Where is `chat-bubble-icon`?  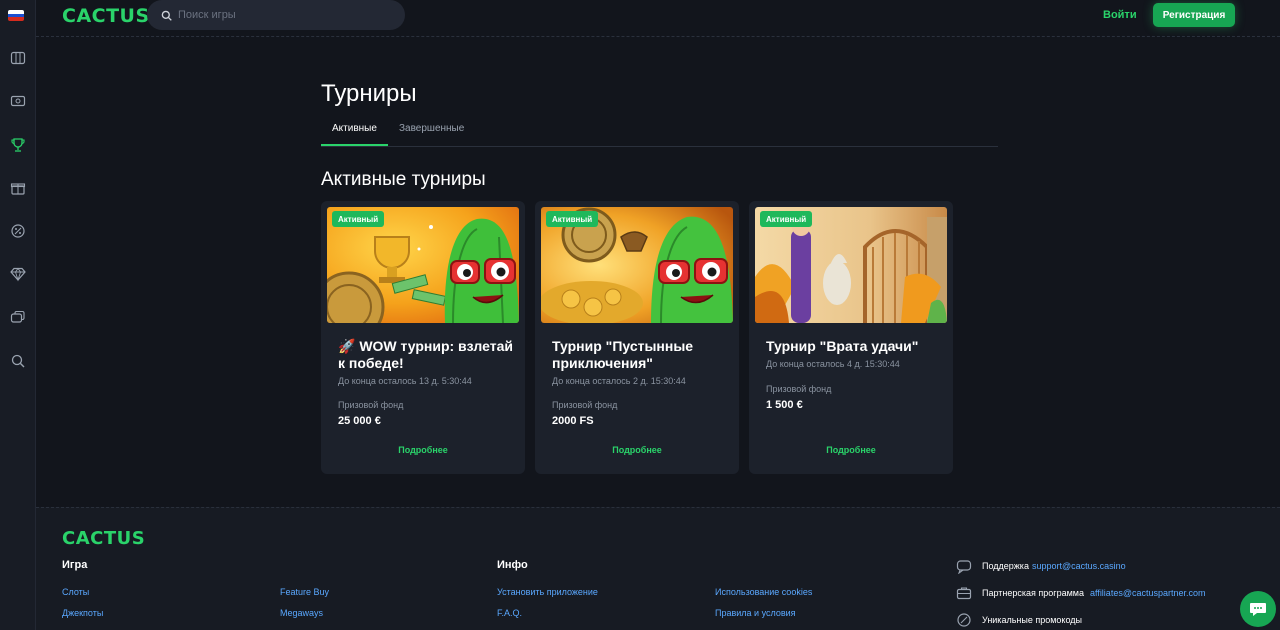 chat-bubble-icon is located at coordinates (964, 567).